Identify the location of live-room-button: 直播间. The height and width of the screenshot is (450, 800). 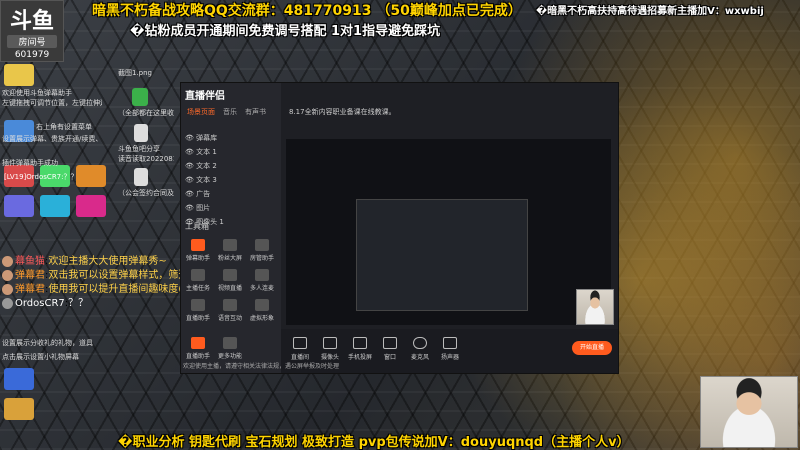
(300, 349).